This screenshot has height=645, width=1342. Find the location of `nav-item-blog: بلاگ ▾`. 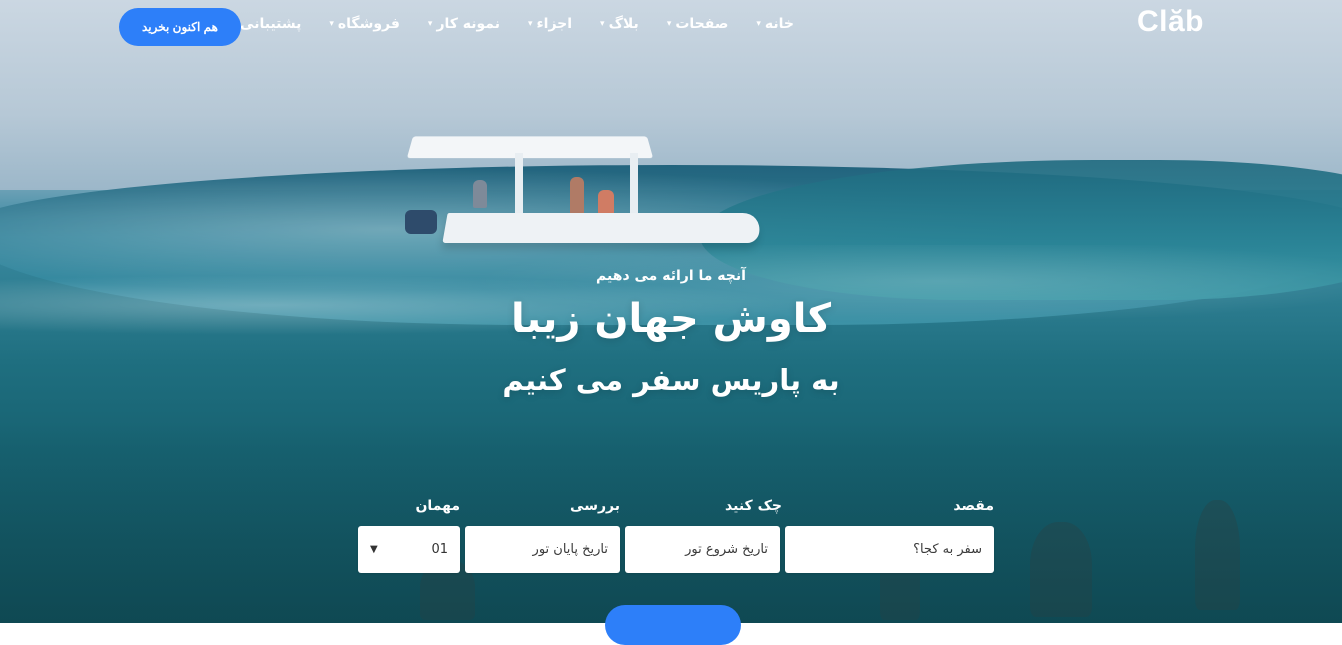

nav-item-blog: بلاگ ▾ is located at coordinates (619, 24).